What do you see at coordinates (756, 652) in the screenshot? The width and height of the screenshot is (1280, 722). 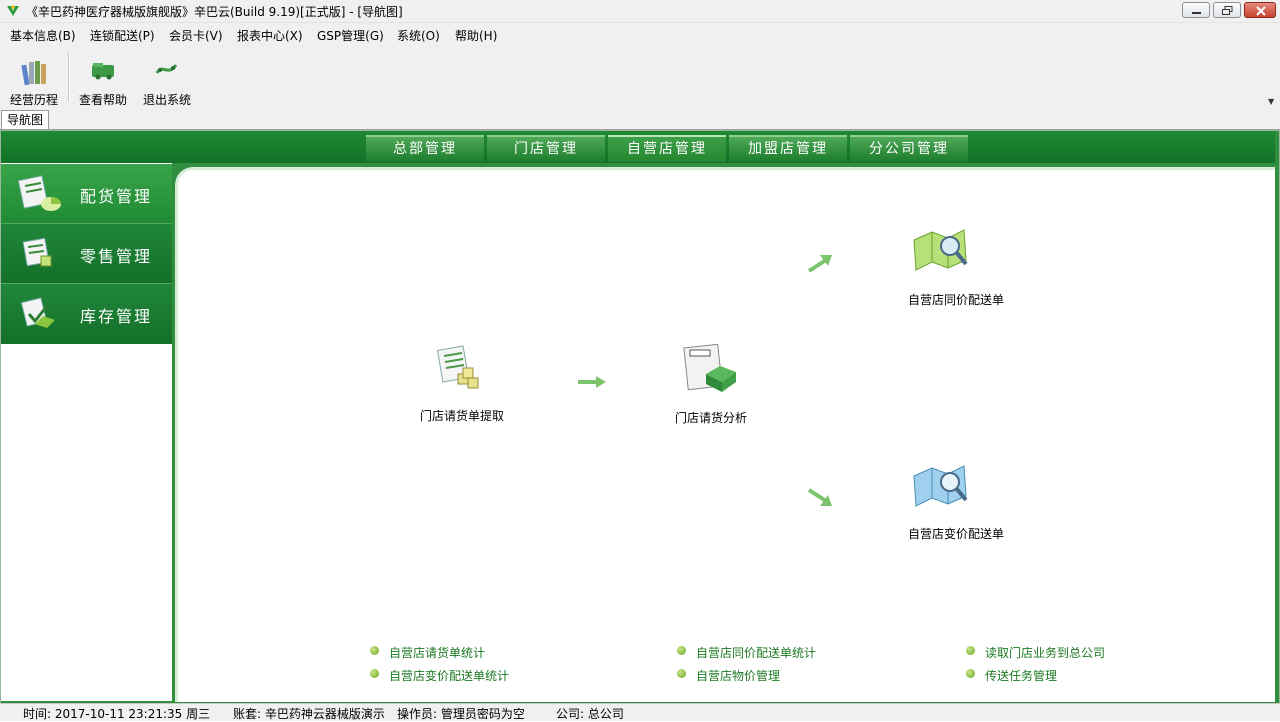 I see `link-same-price-statistics: 自营店同价配送单统计` at bounding box center [756, 652].